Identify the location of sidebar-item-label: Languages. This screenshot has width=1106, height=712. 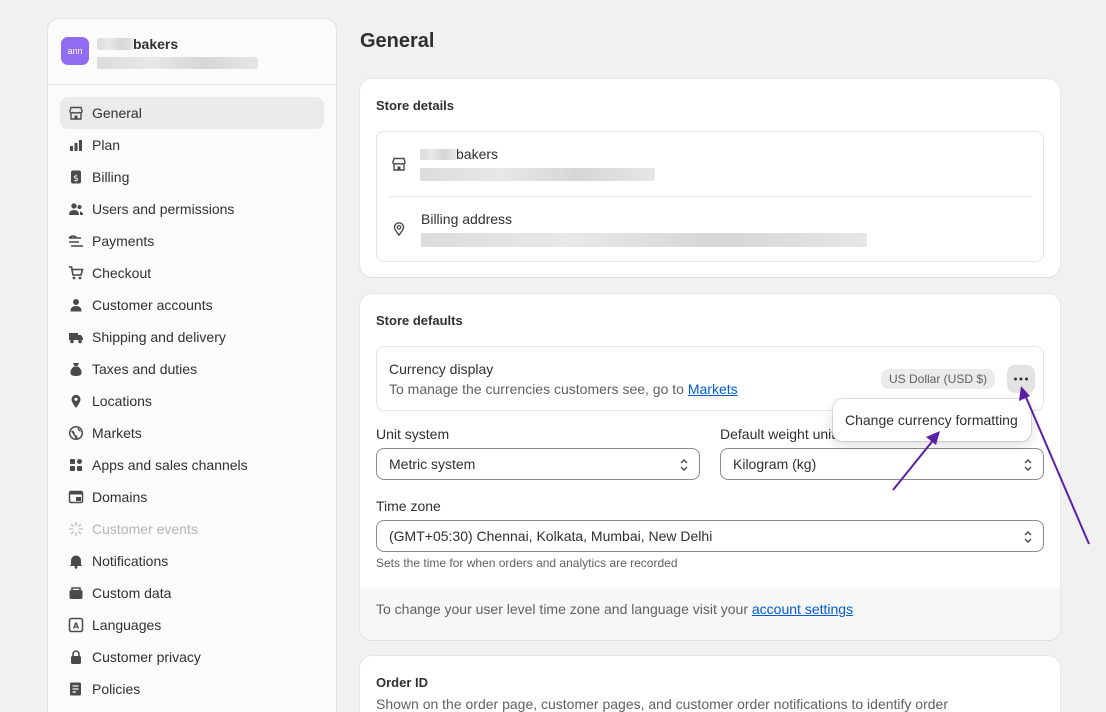
(127, 625).